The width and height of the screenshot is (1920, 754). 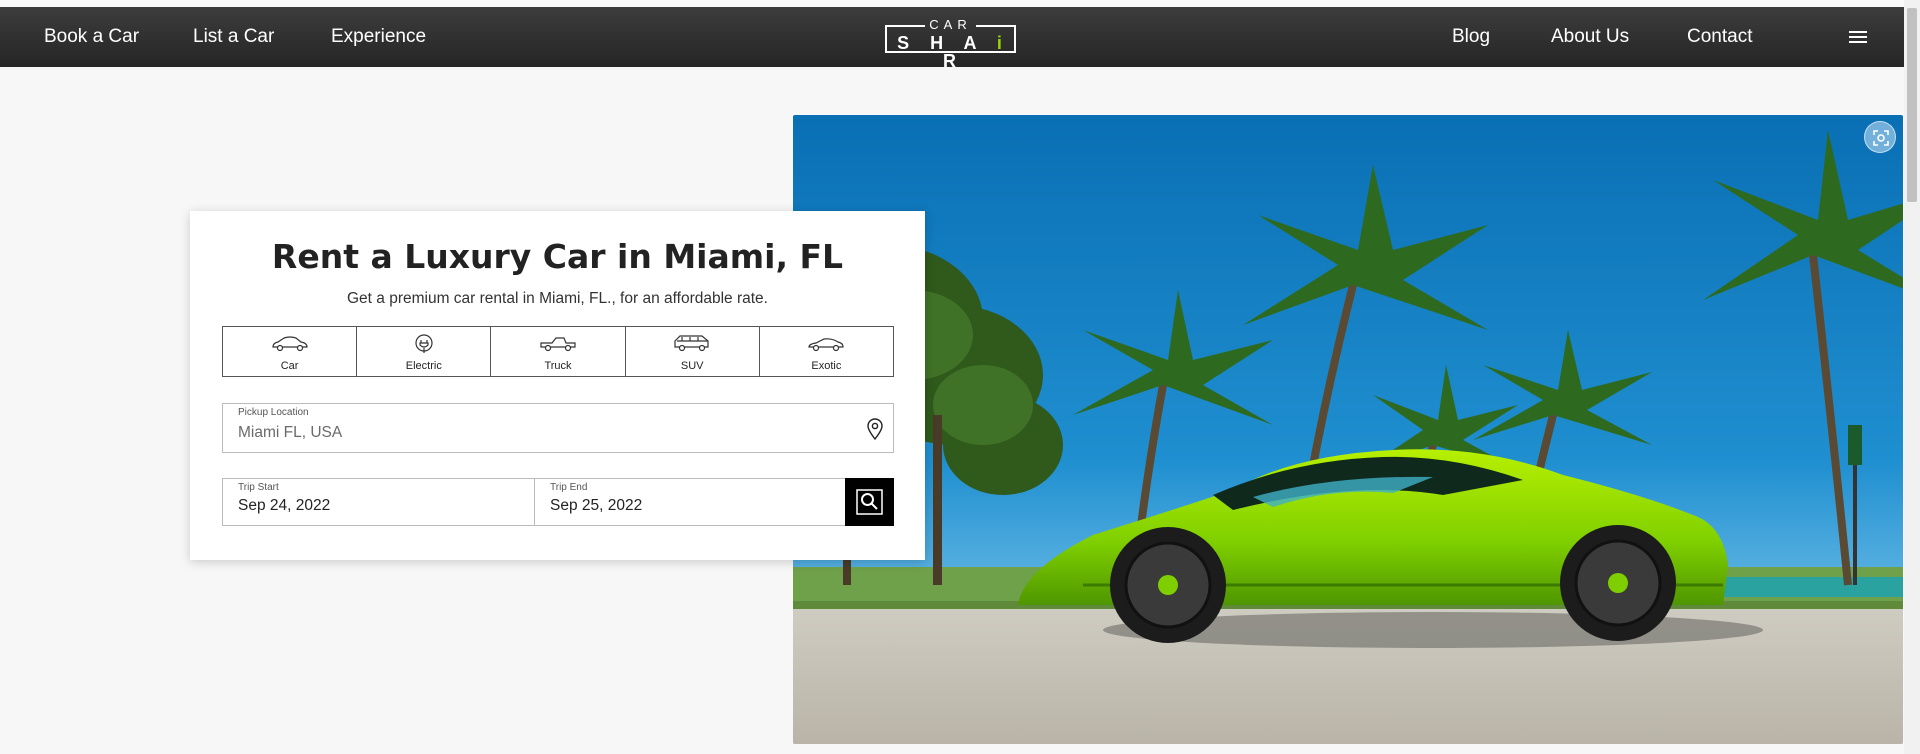 What do you see at coordinates (423, 366) in the screenshot?
I see `vehicle-type-label: Electric` at bounding box center [423, 366].